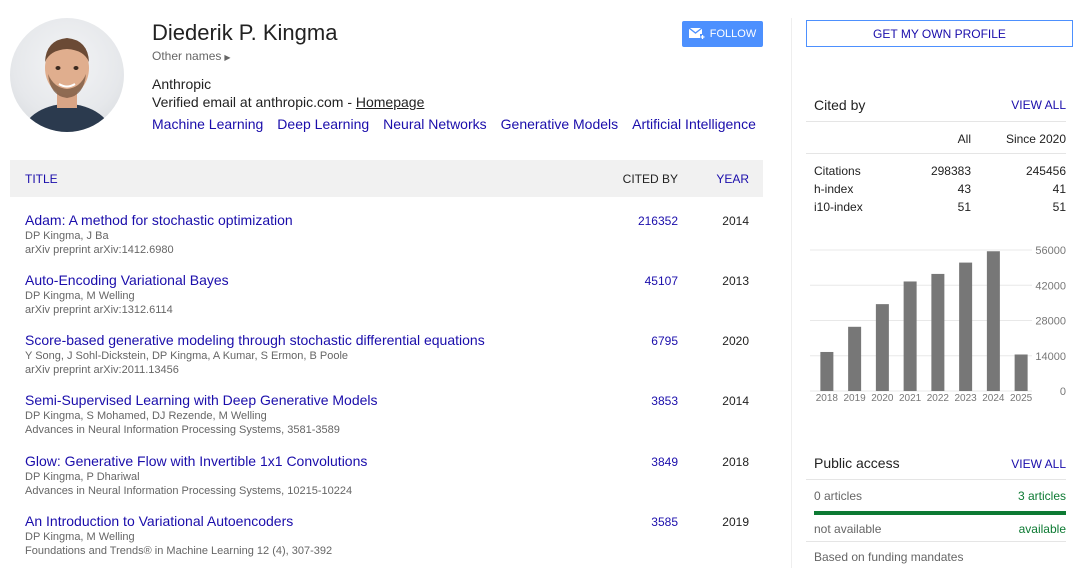  Describe the element at coordinates (664, 522) in the screenshot. I see `cited-by-link: 3585` at that location.